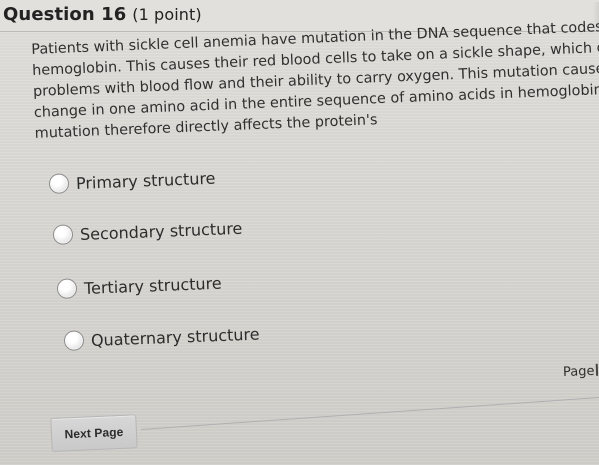  I want to click on answer-label: Secondary structure, so click(161, 231).